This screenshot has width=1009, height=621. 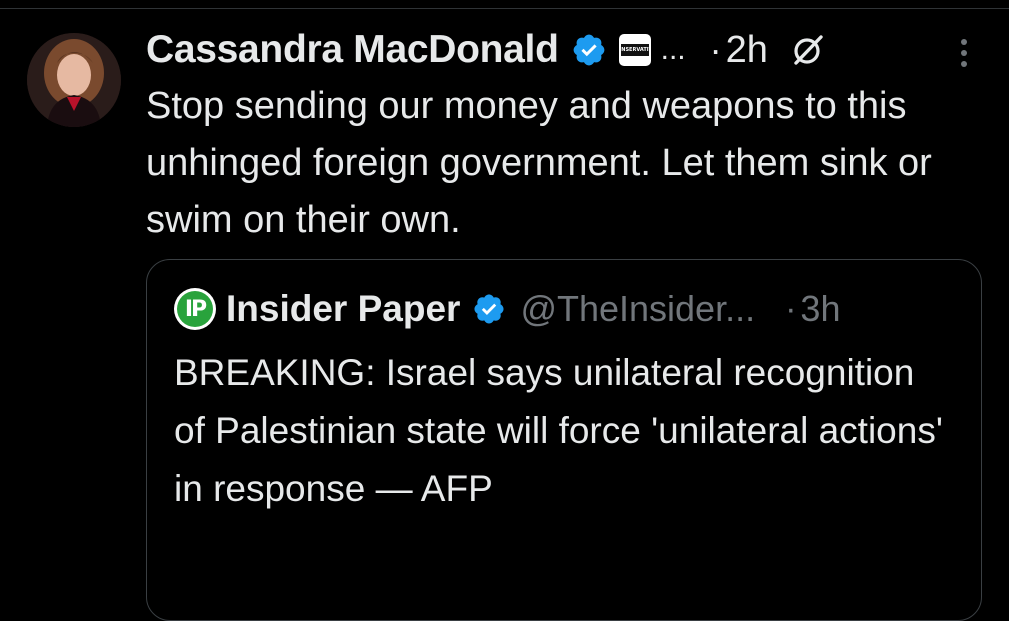 I want to click on tweet-timestamp: 2h, so click(x=747, y=50).